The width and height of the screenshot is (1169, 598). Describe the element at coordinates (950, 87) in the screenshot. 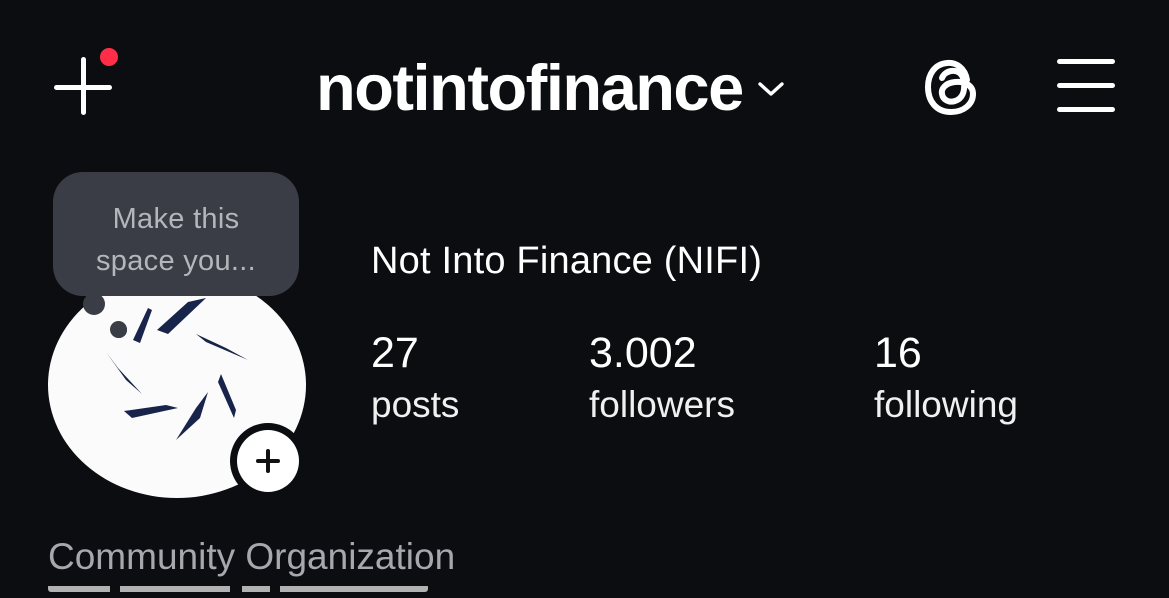

I see `threads-icon` at that location.